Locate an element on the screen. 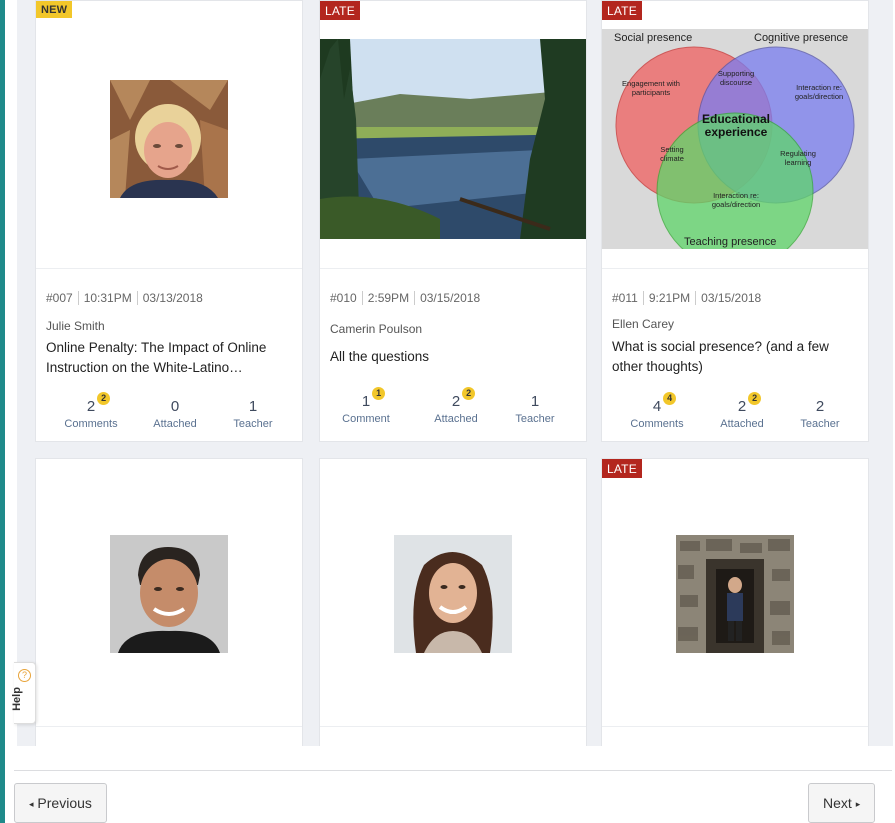  new-comments-dot: 2 is located at coordinates (104, 398).